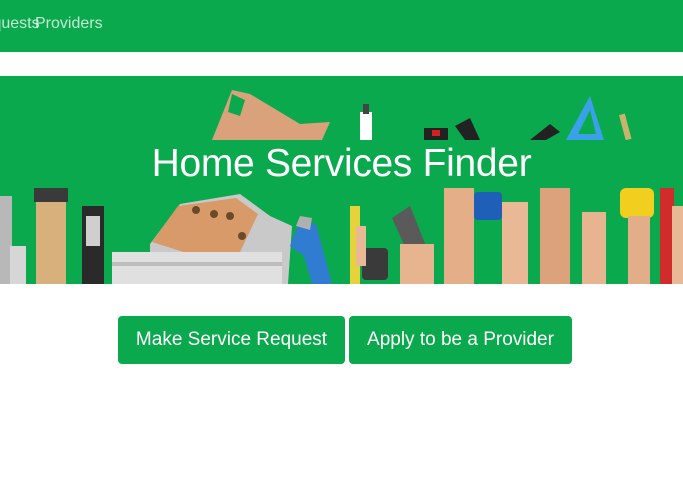 This screenshot has width=683, height=484. Describe the element at coordinates (667, 236) in the screenshot. I see `red-pipe-wrench` at that location.